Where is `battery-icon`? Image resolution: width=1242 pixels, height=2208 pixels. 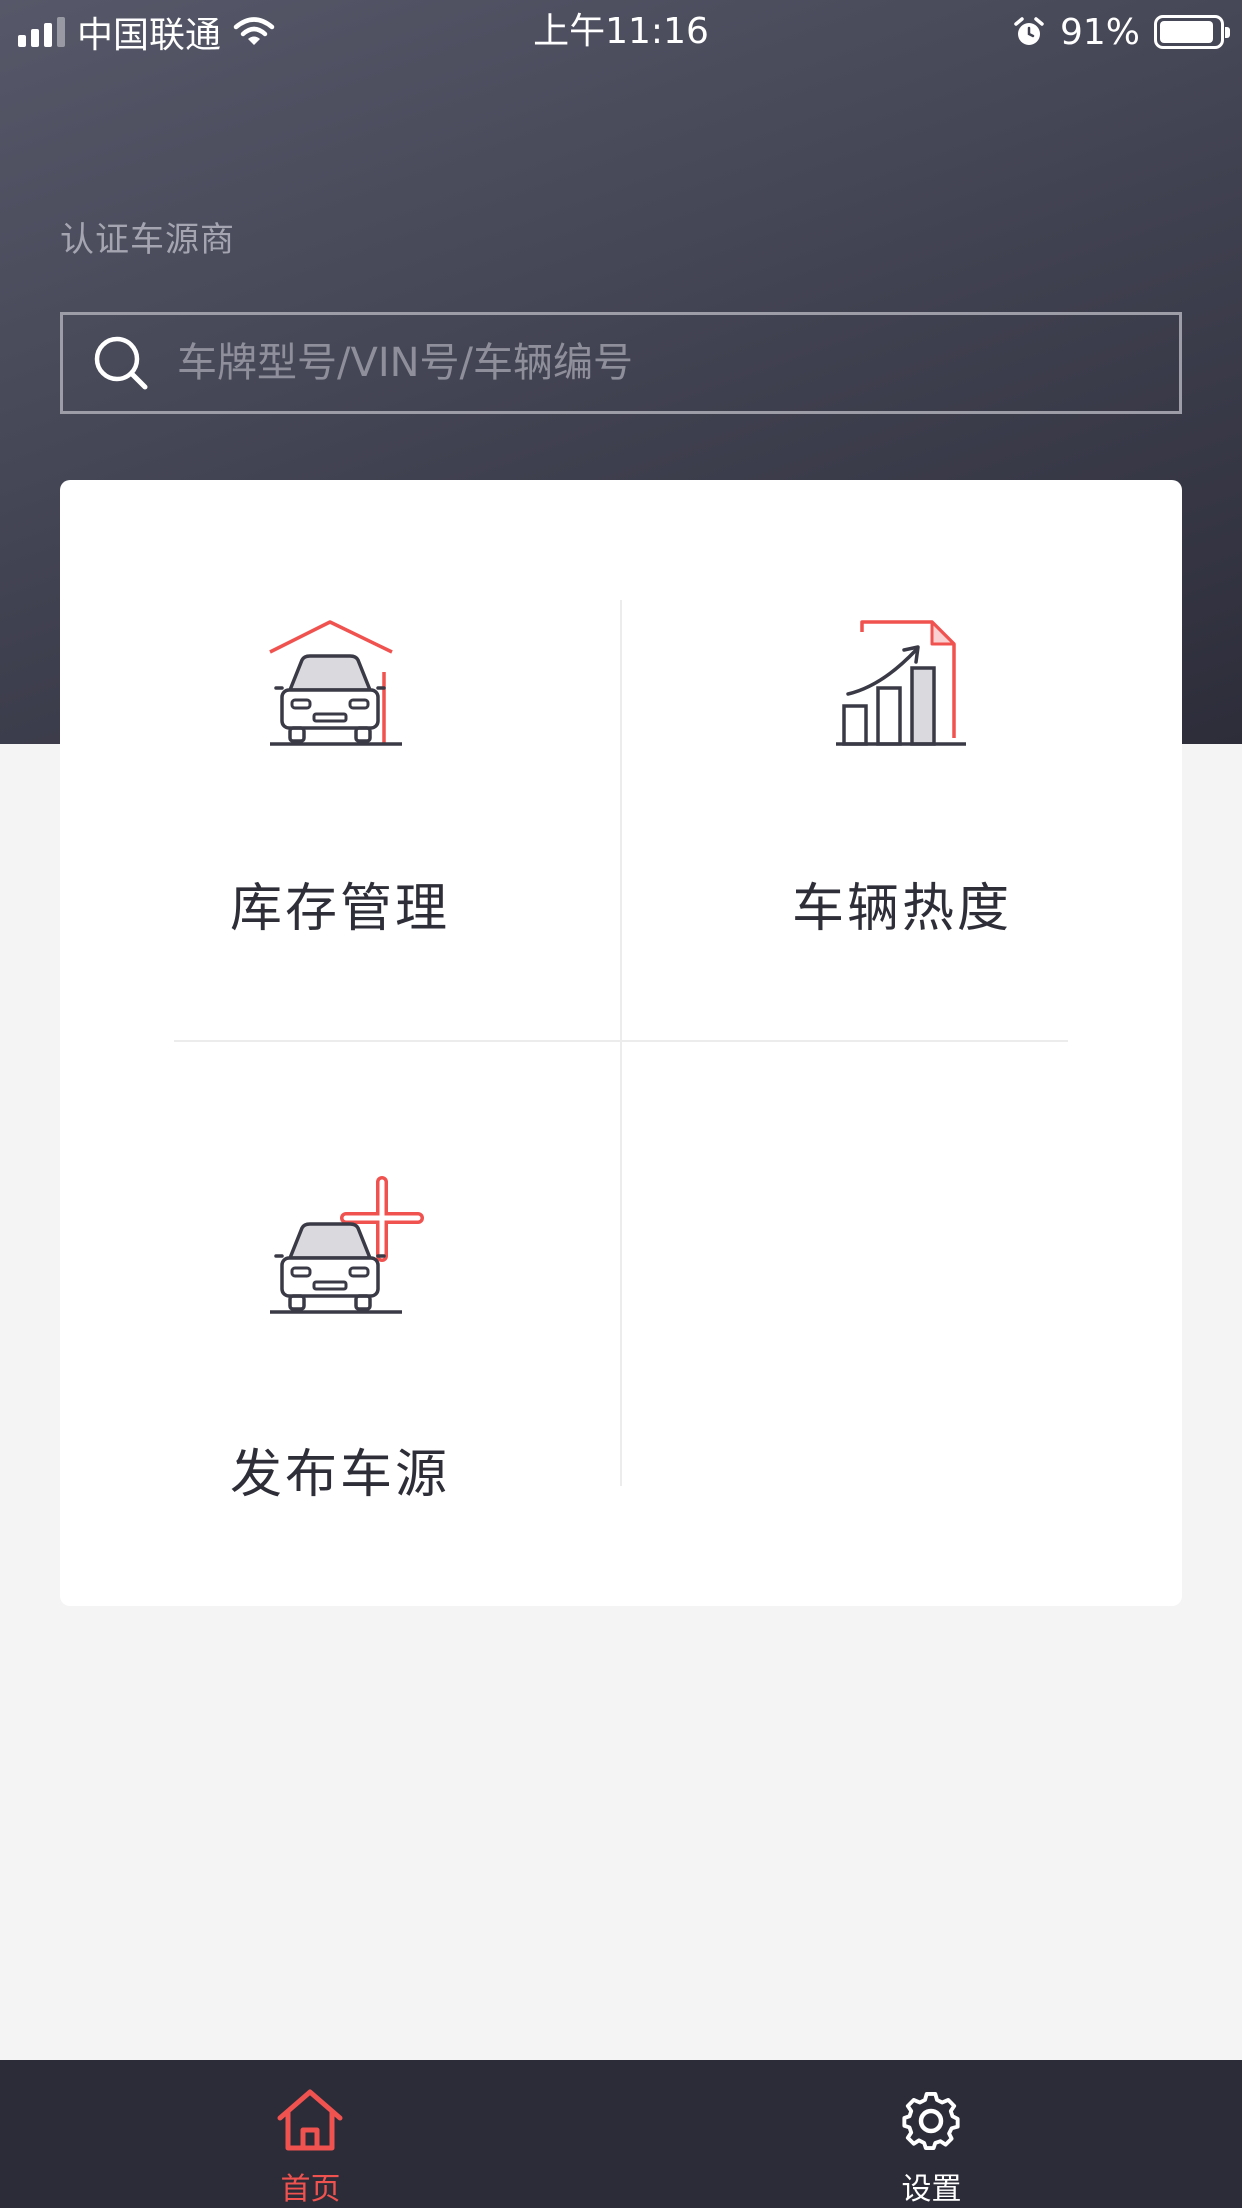 battery-icon is located at coordinates (1192, 32).